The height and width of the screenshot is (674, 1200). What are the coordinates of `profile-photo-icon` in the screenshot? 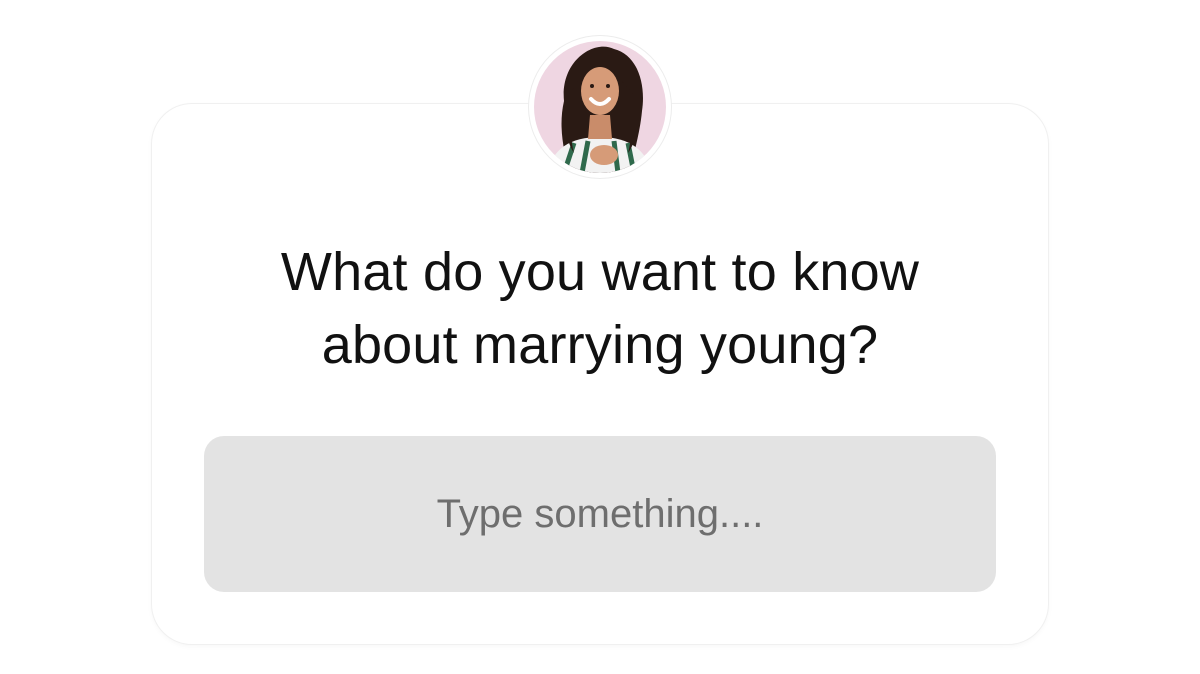 It's located at (600, 107).